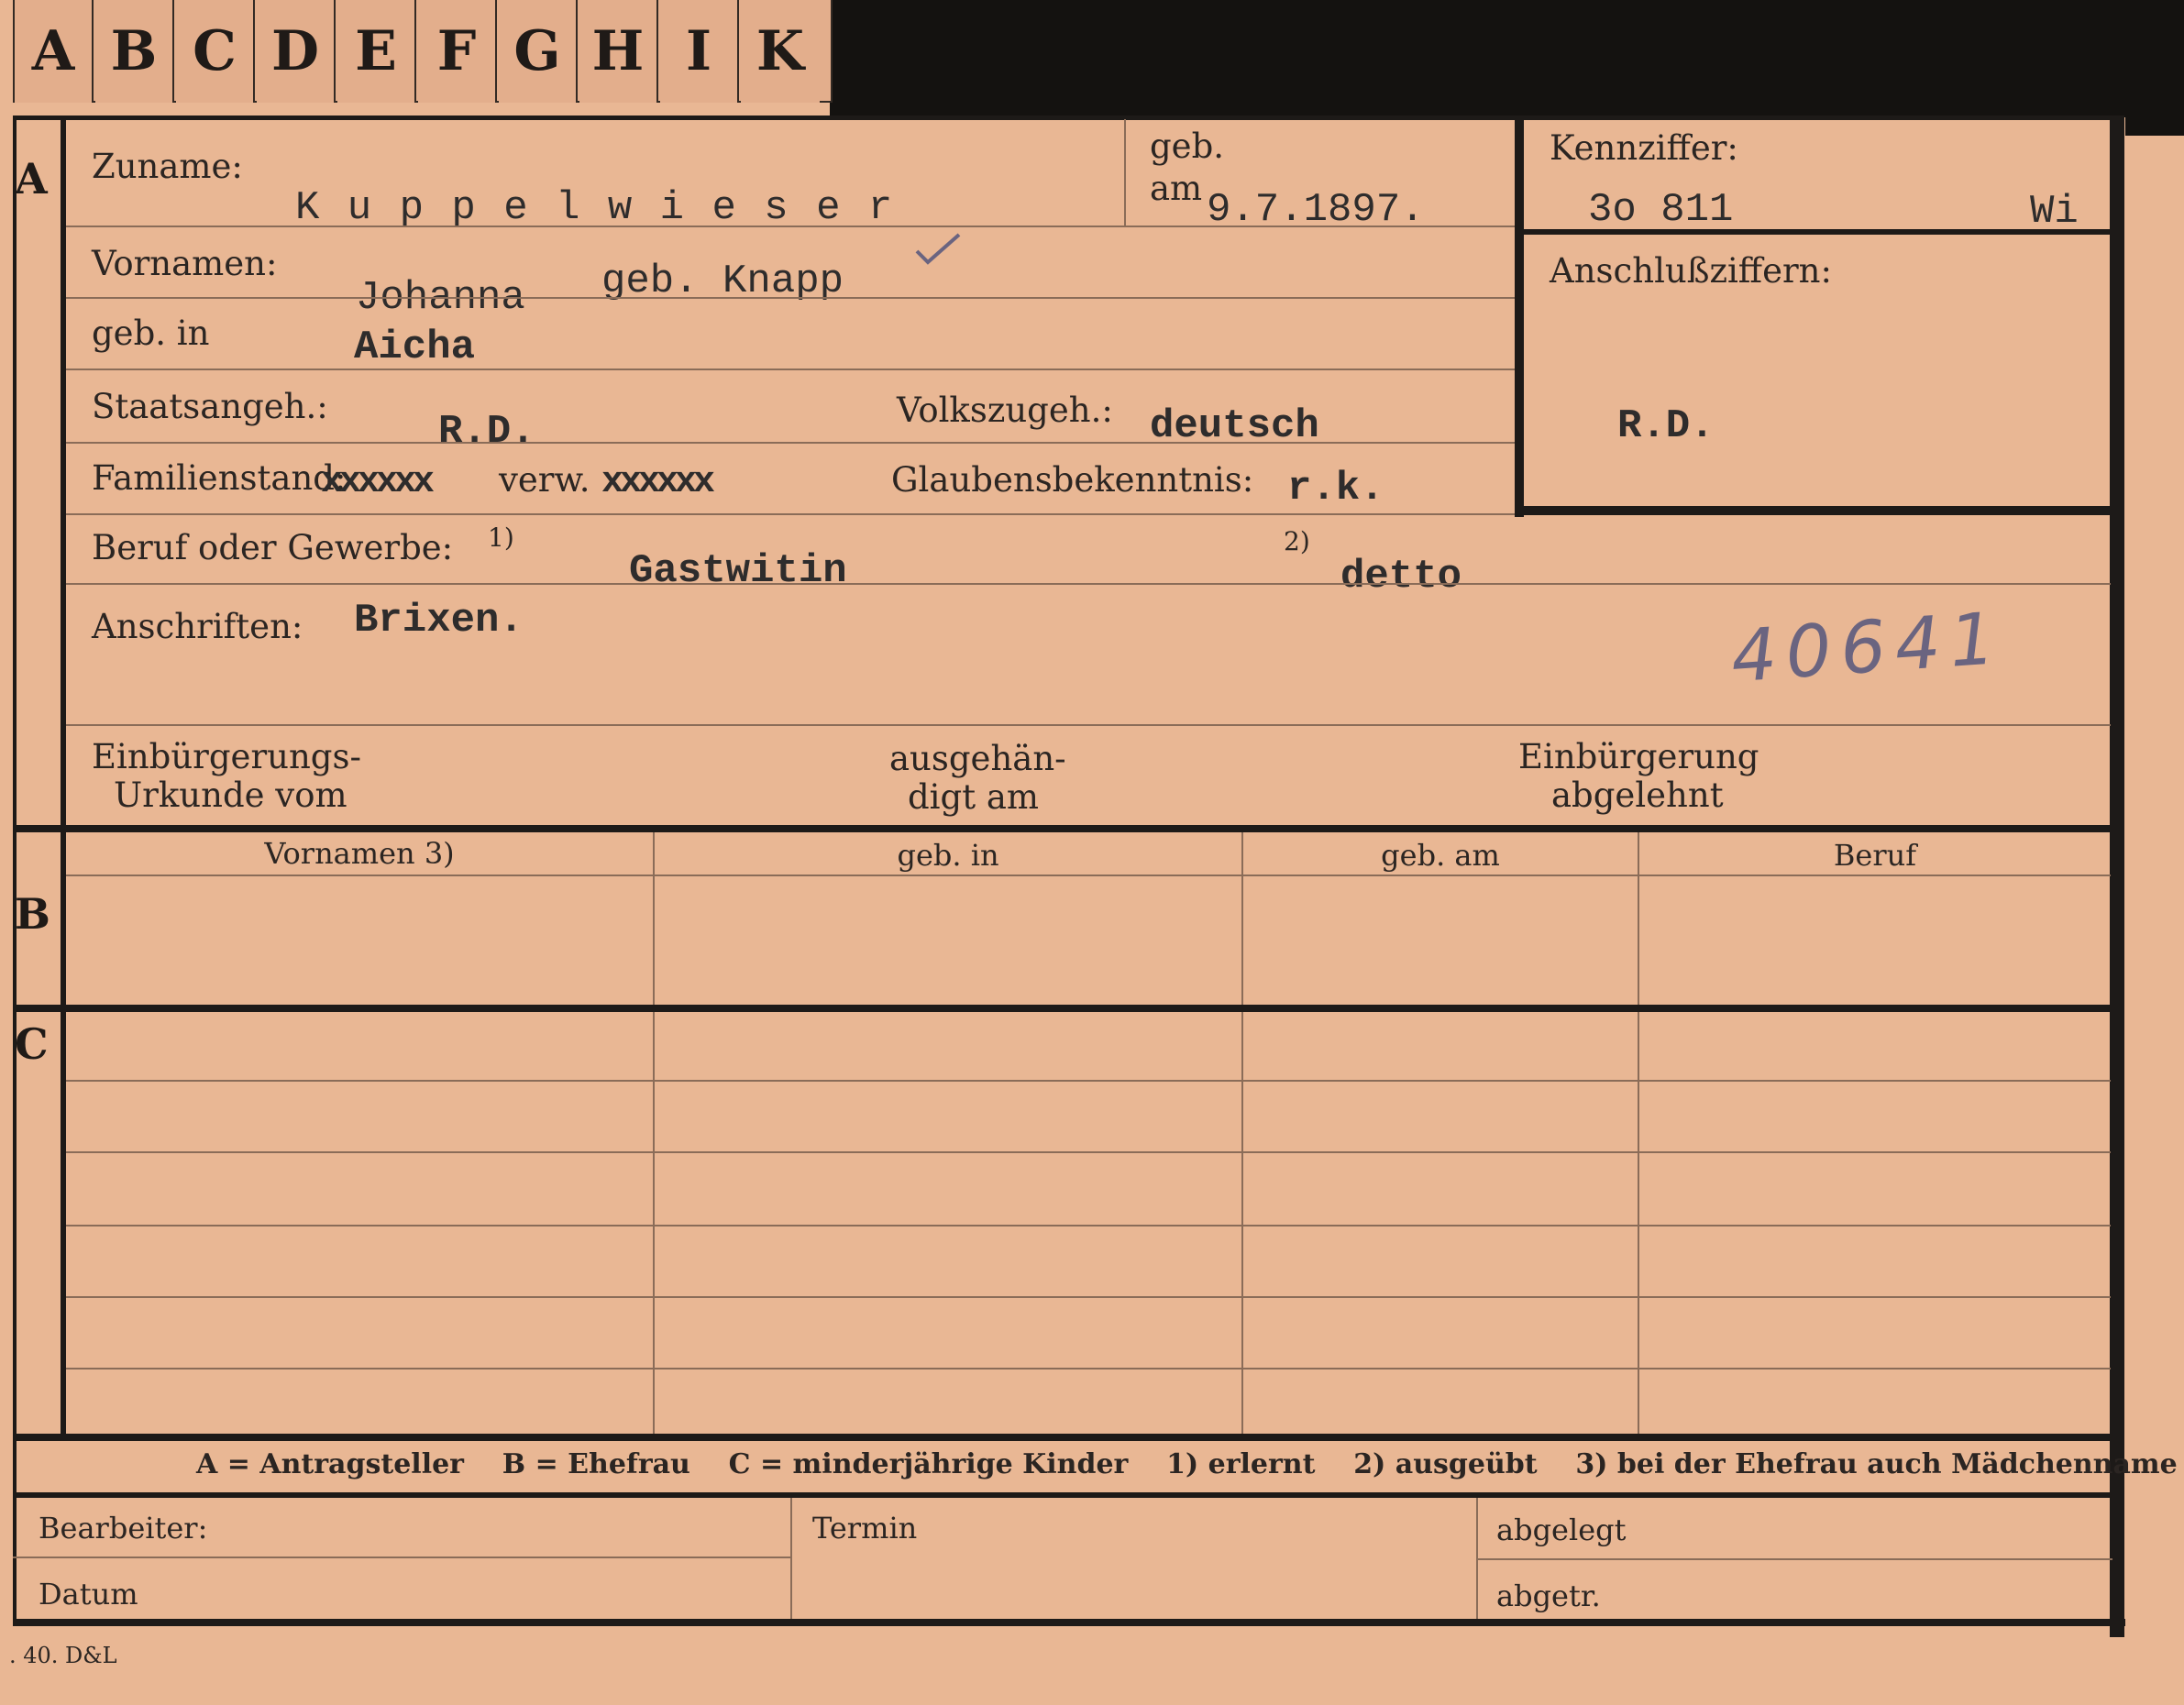 This screenshot has height=1705, width=2184. Describe the element at coordinates (1813, 510) in the screenshot. I see `kennziffer-bottom-border` at that location.